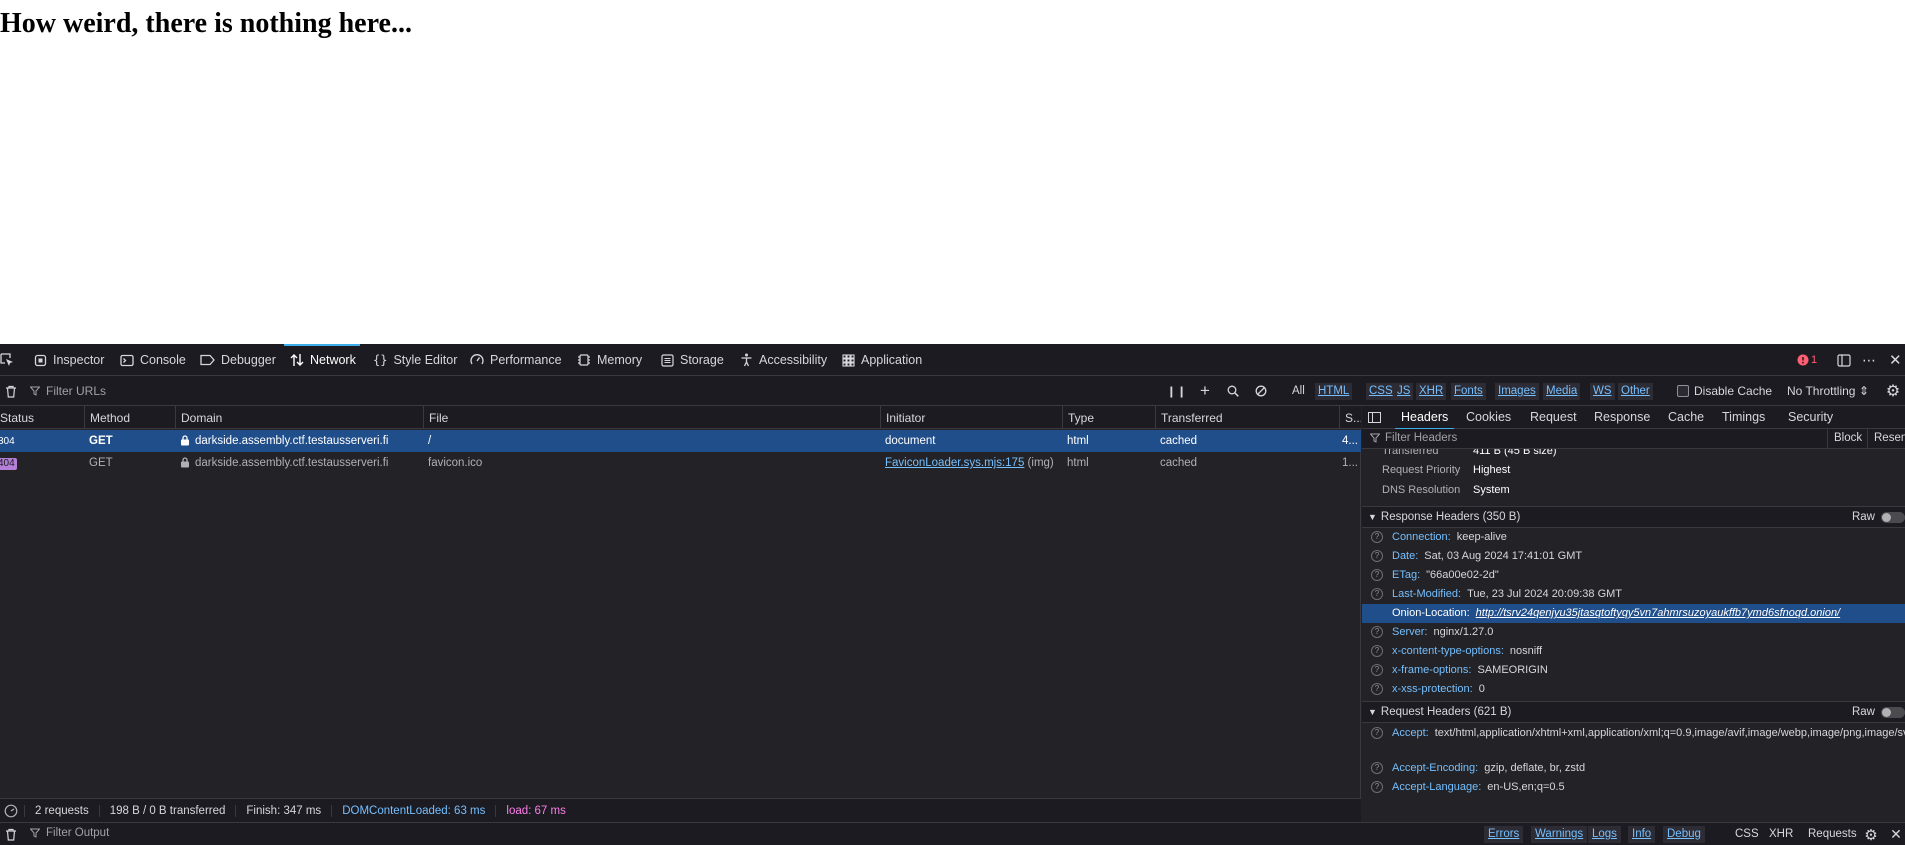 The width and height of the screenshot is (1905, 845). I want to click on clear-trash-icon, so click(11, 391).